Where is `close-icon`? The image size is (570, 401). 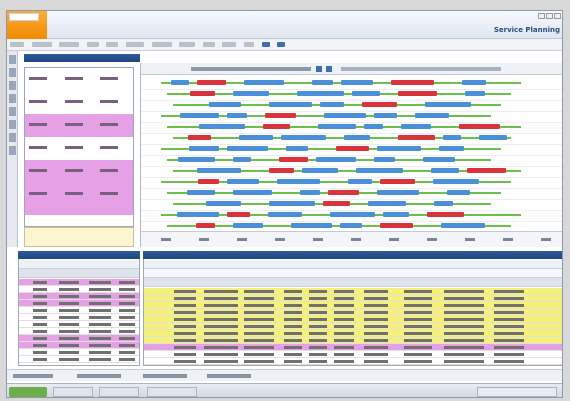 close-icon is located at coordinates (557, 16).